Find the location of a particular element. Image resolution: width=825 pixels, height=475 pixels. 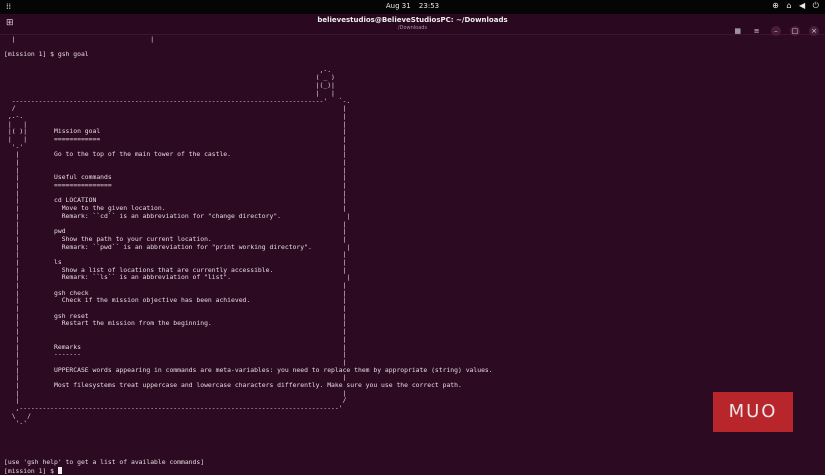

close-icon: × is located at coordinates (814, 31).